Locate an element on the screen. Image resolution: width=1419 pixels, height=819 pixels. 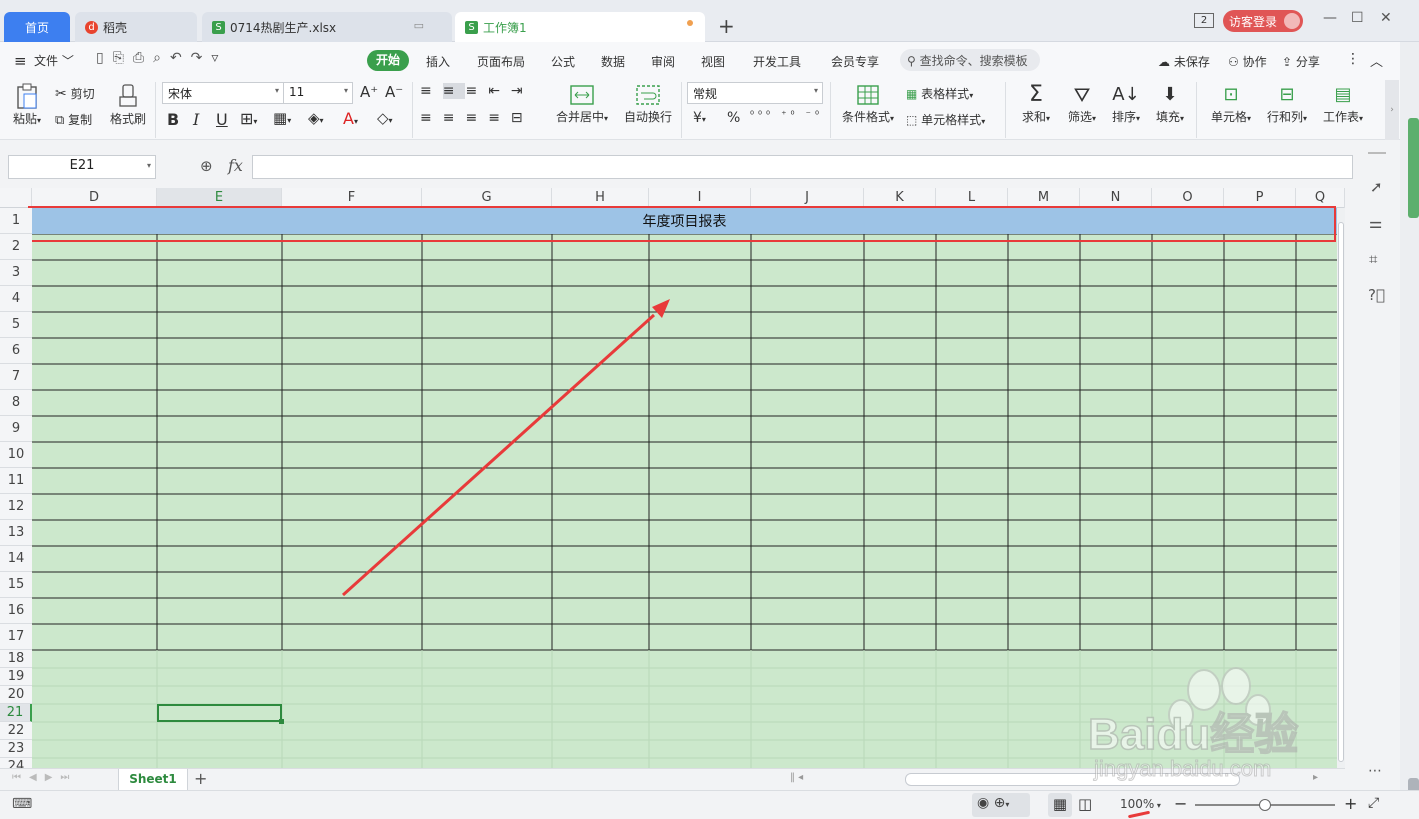
fill-handle is located at coordinates (281, 721).